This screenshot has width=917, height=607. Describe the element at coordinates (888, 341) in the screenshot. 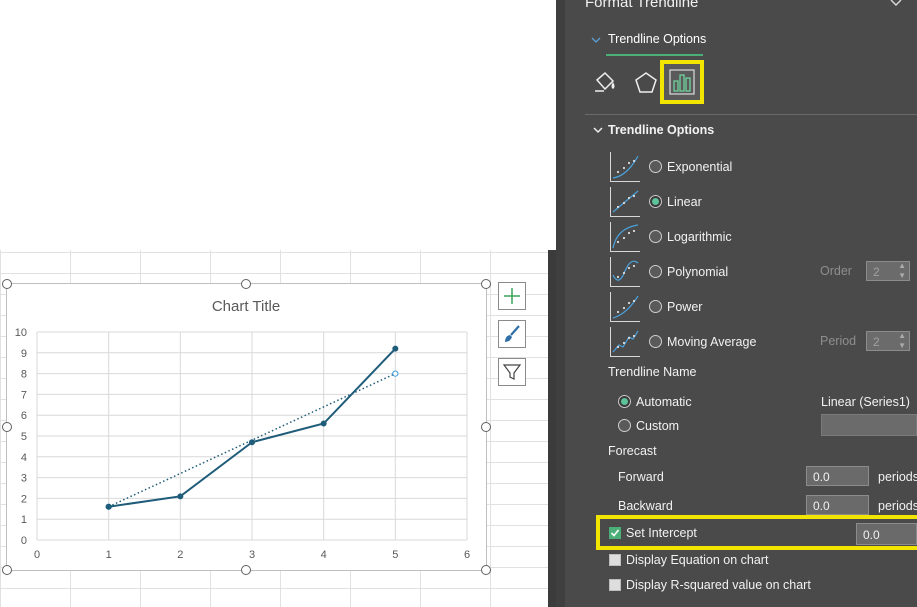

I see `period-stepper: 2 ▲ ▼` at that location.